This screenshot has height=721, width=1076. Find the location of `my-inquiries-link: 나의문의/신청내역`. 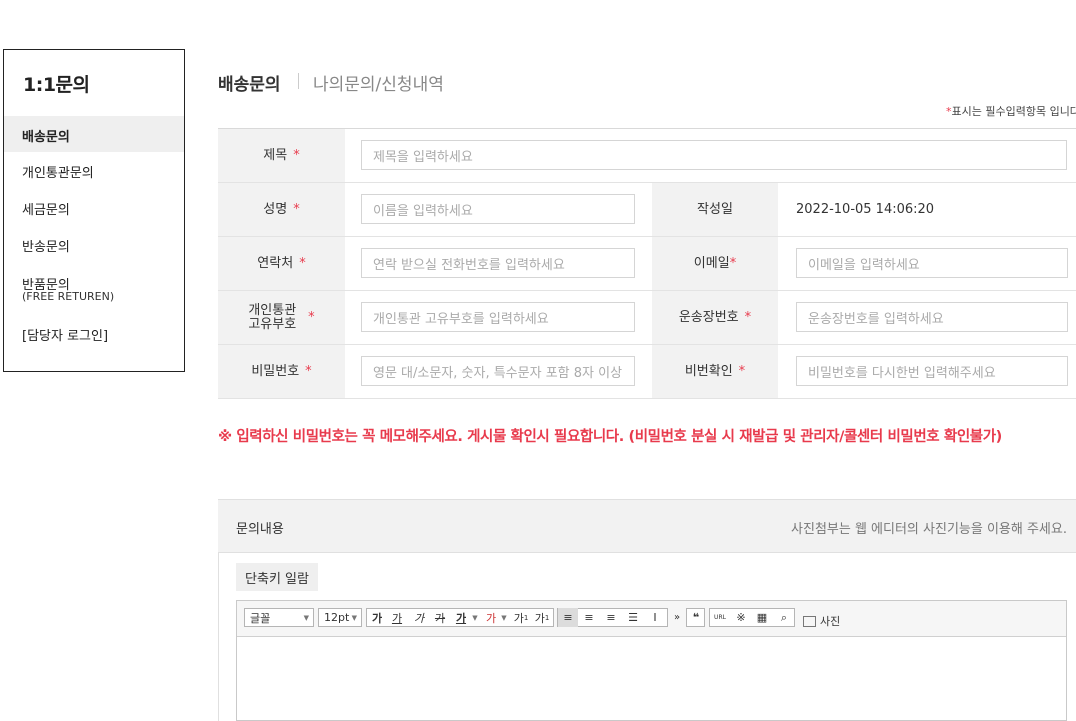

my-inquiries-link: 나의문의/신청내역 is located at coordinates (378, 82).